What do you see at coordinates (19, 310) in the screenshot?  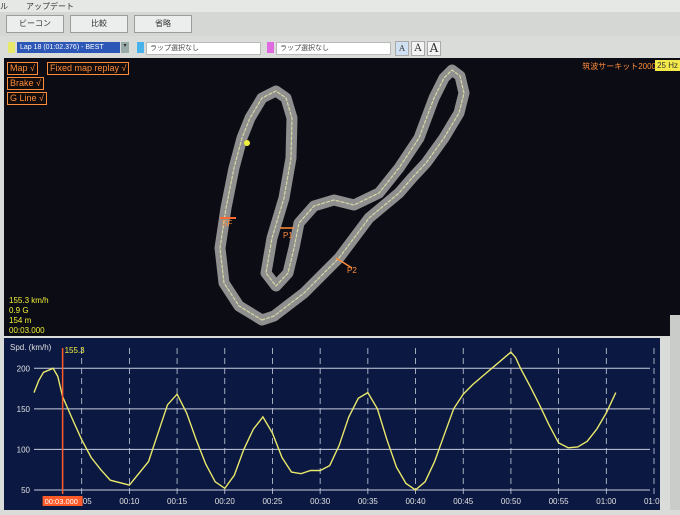 I see `g-force-readout: 0.9 G` at bounding box center [19, 310].